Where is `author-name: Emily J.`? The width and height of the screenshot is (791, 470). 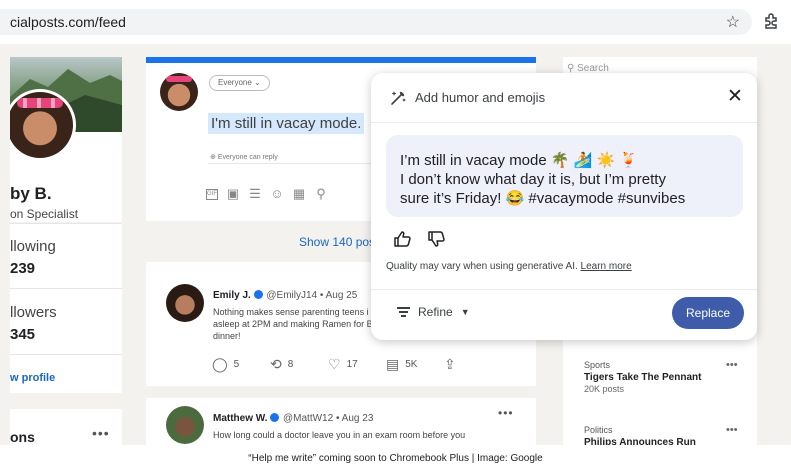 author-name: Emily J. is located at coordinates (232, 295).